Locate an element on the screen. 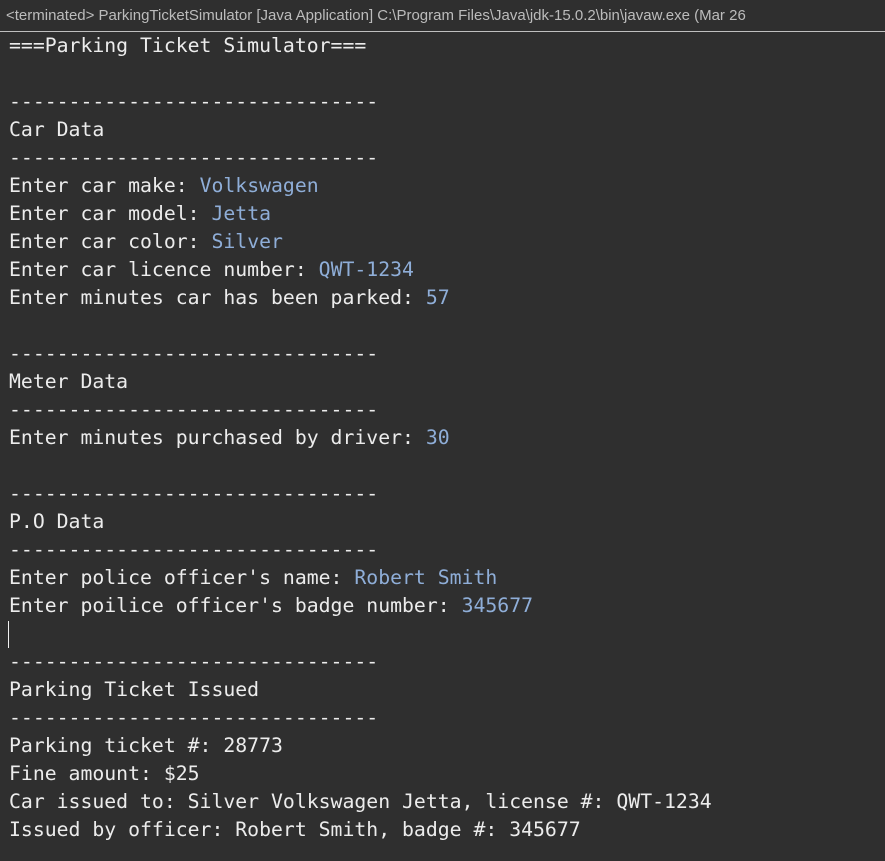 Image resolution: width=885 pixels, height=861 pixels. car-color-input: Silver is located at coordinates (247, 241).